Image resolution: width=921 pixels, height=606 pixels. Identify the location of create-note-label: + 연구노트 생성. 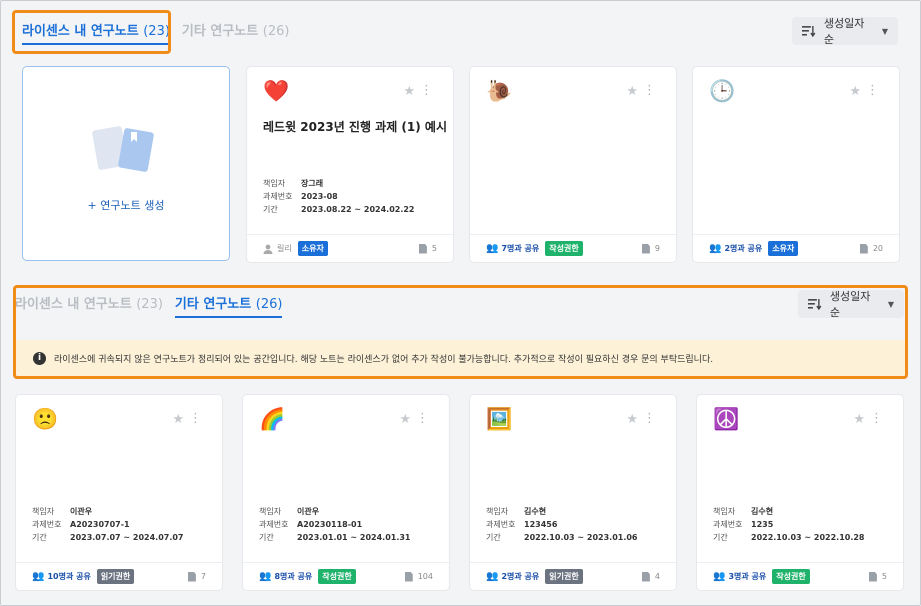
(126, 205).